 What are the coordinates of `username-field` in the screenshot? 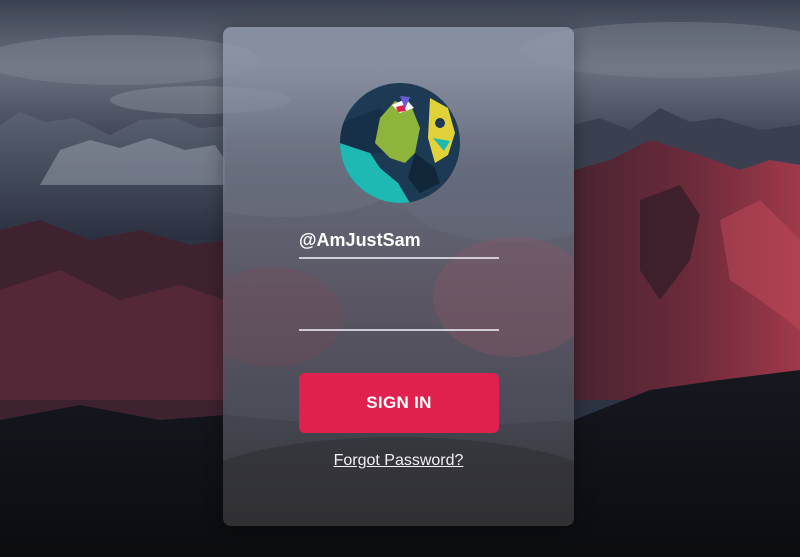 It's located at (399, 241).